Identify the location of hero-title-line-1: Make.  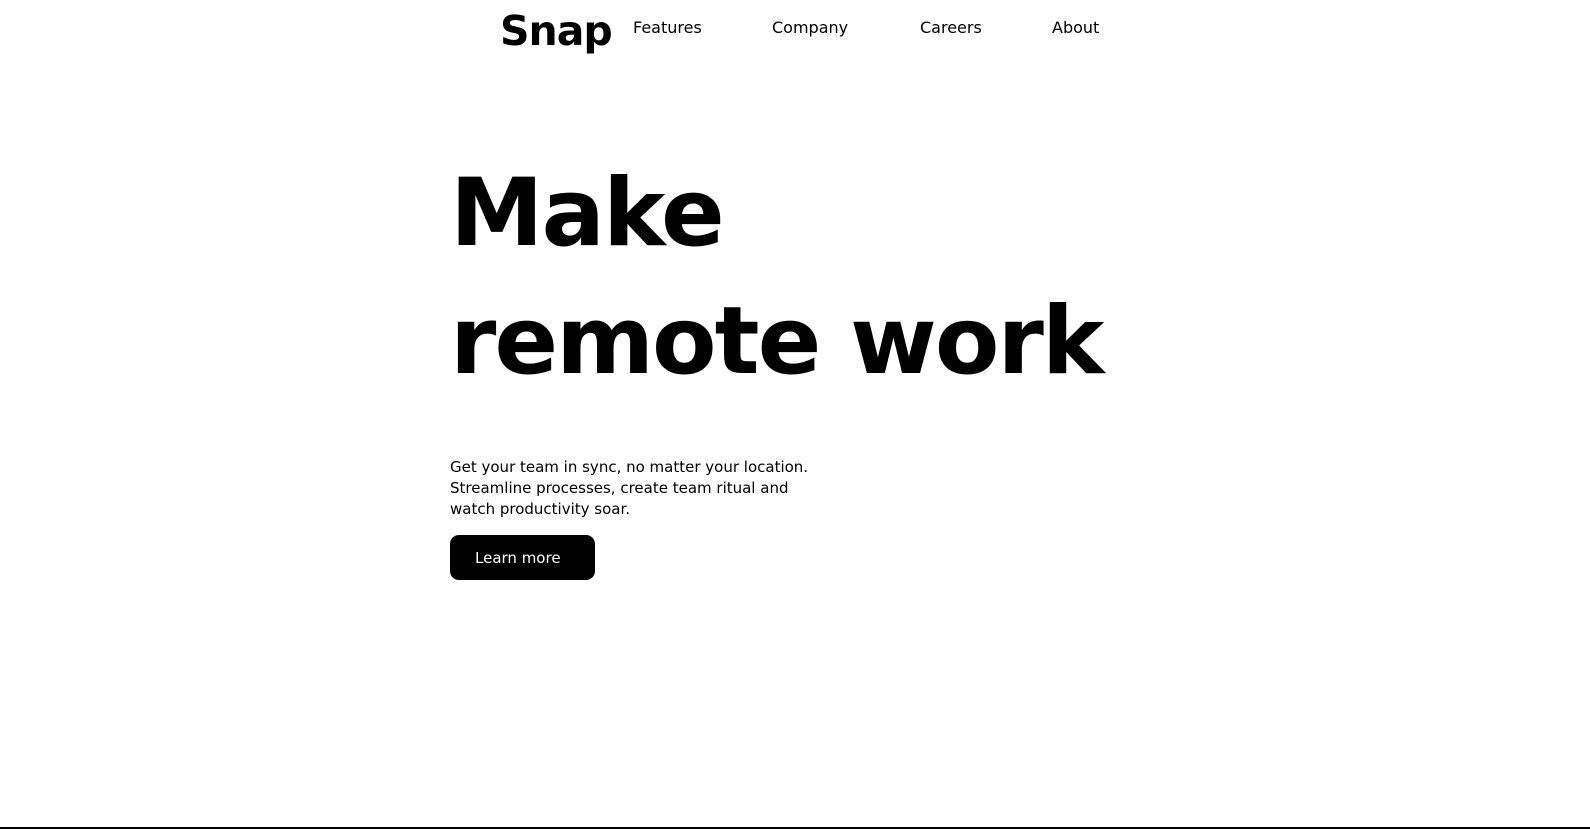
(587, 213).